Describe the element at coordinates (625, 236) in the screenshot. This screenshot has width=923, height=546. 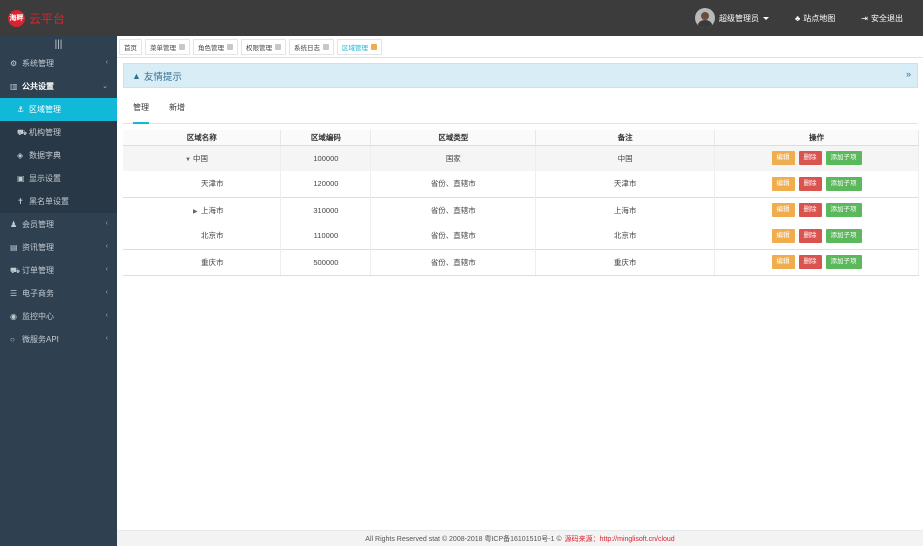
I see `area-note: 北京市` at that location.